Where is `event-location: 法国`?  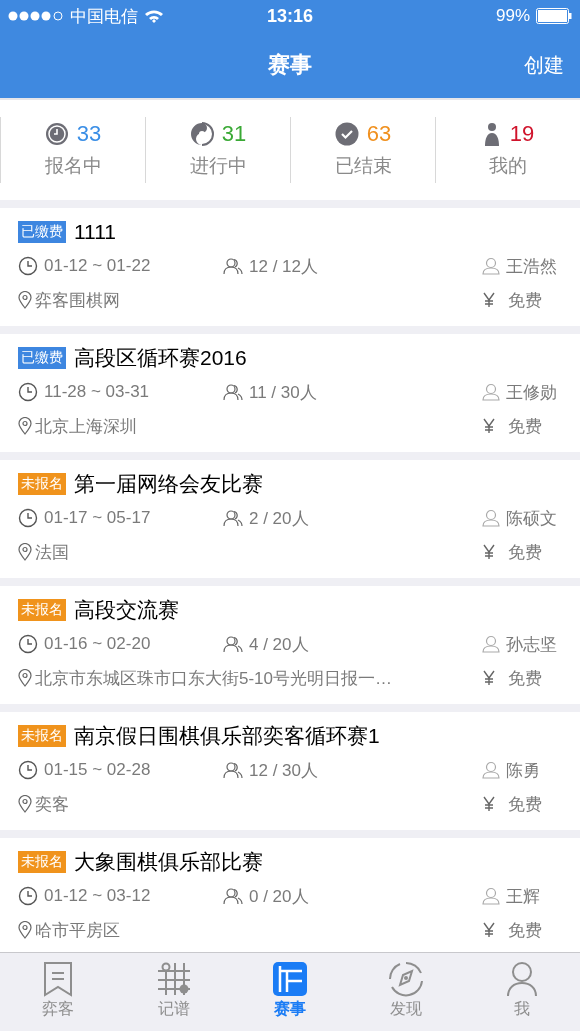
event-location: 法国 is located at coordinates (52, 552).